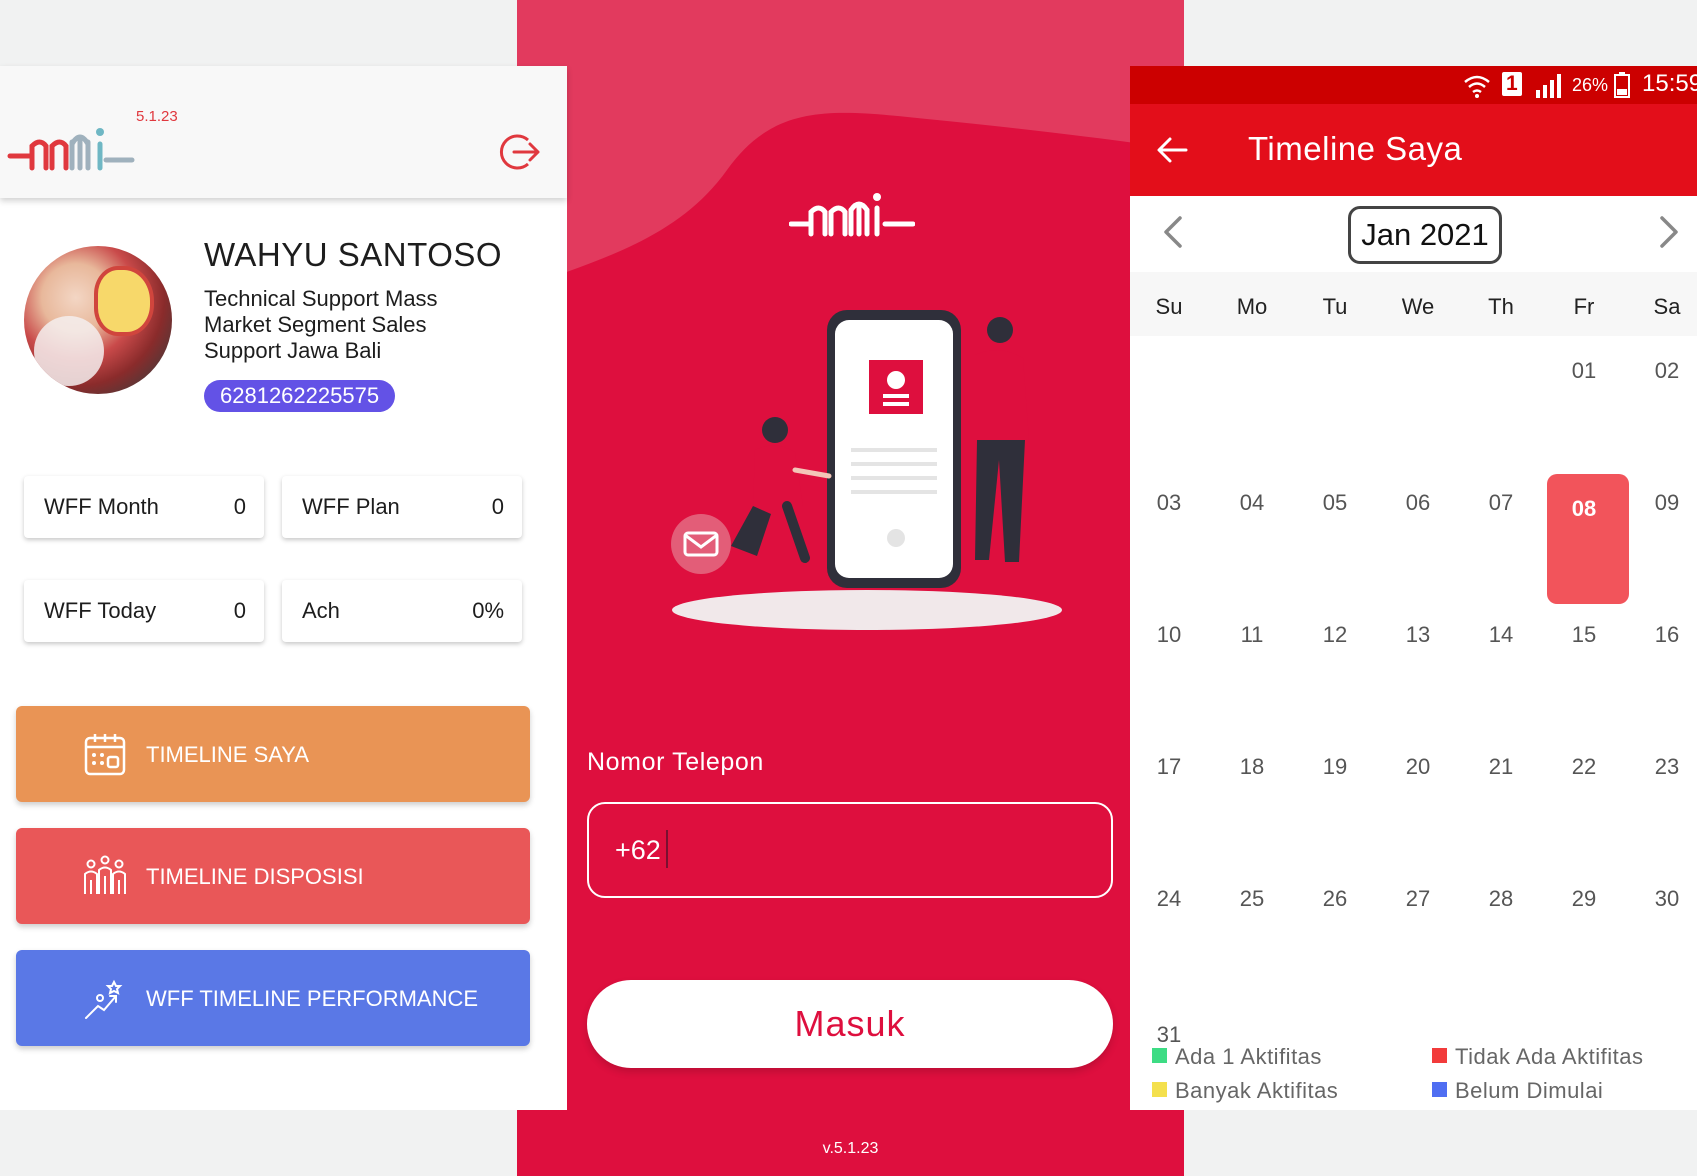  What do you see at coordinates (1418, 767) in the screenshot?
I see `calendar-day: 20` at bounding box center [1418, 767].